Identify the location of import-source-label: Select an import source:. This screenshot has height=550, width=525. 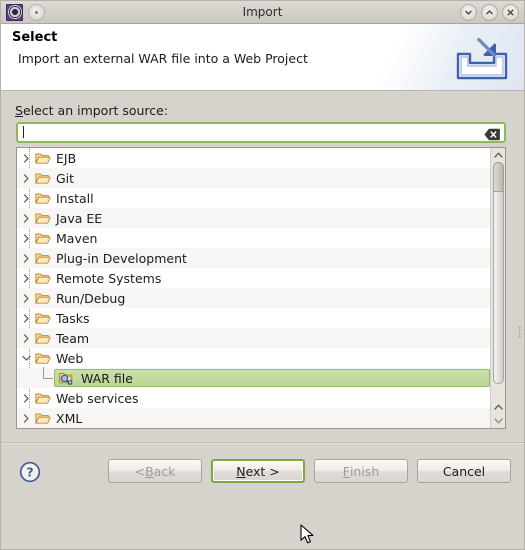
(91, 110).